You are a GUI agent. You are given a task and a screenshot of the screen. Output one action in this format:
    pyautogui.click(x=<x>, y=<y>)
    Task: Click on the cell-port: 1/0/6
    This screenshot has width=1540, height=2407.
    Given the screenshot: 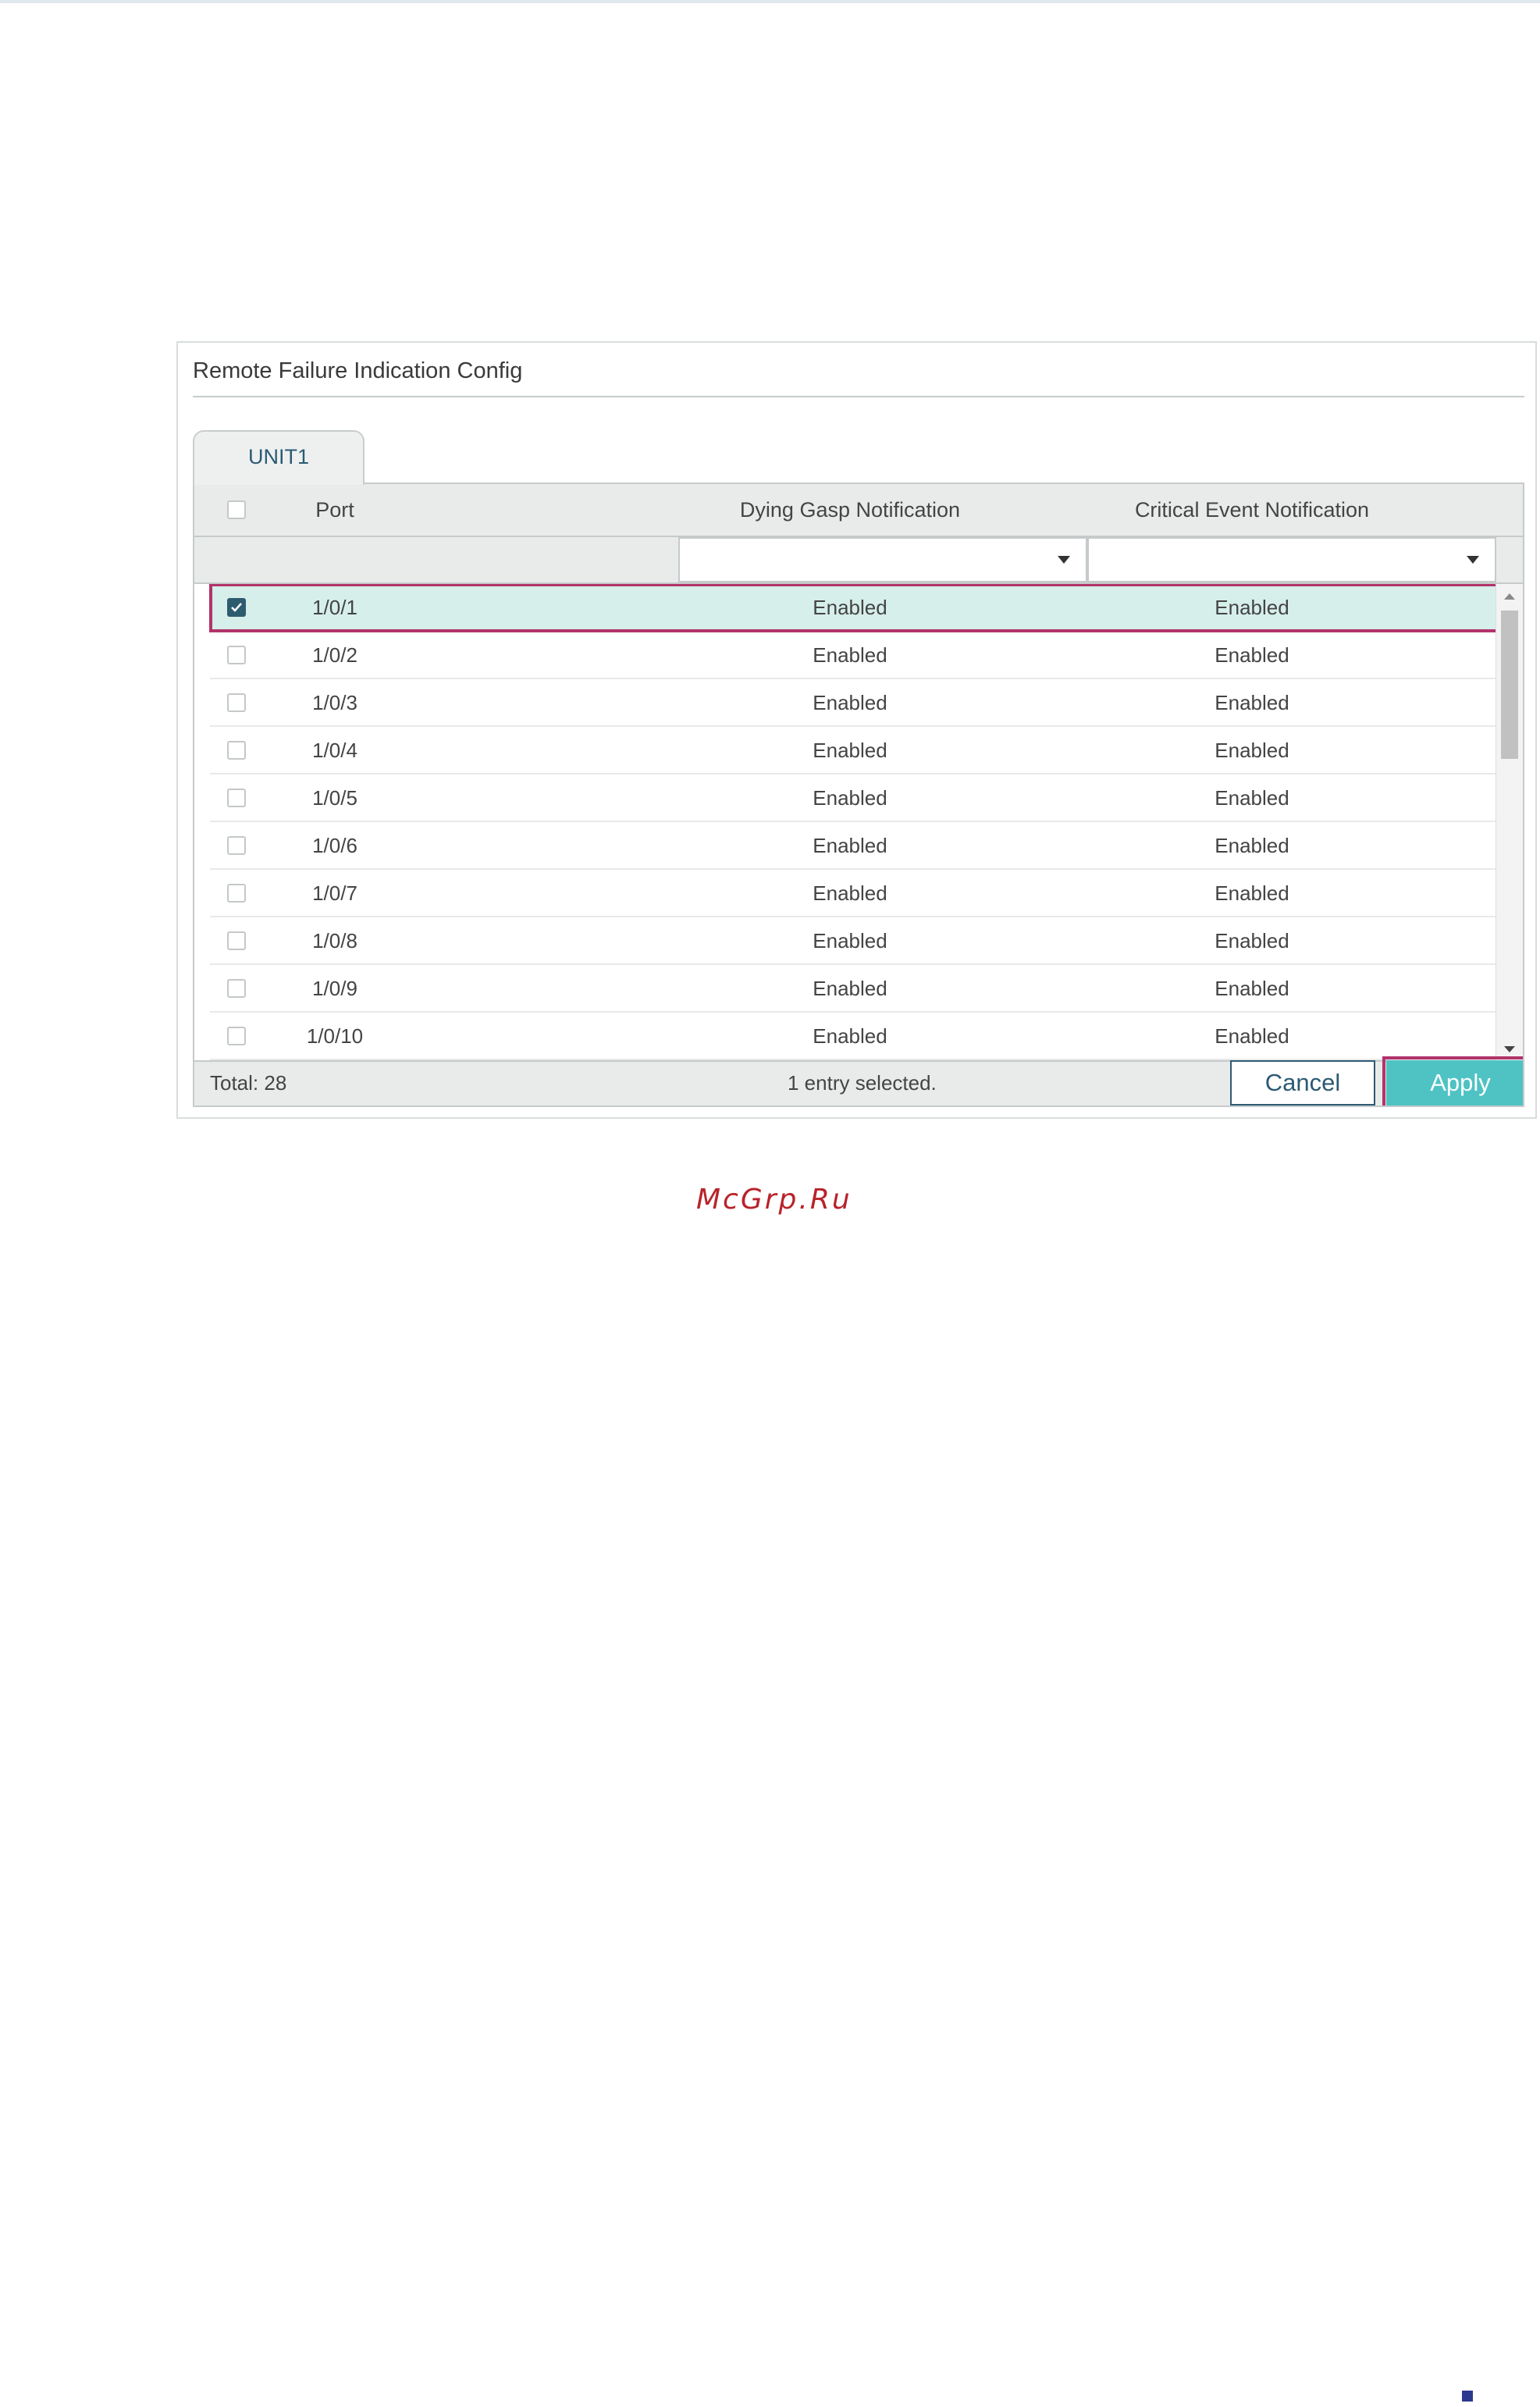 What is the action you would take?
    pyautogui.click(x=334, y=845)
    